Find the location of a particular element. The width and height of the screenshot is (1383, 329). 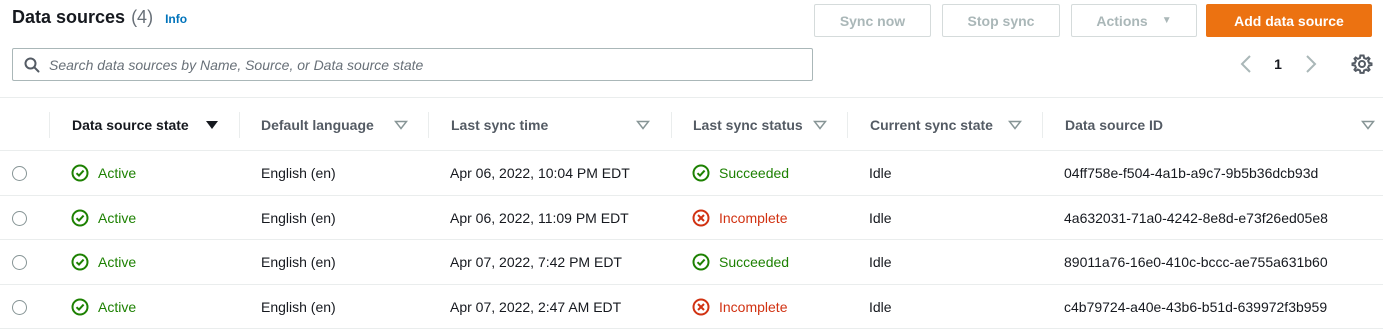

data-source-id-cell: 04ff758e-f504-4a1b-a9c7-9b5b36dcb93d is located at coordinates (1191, 173).